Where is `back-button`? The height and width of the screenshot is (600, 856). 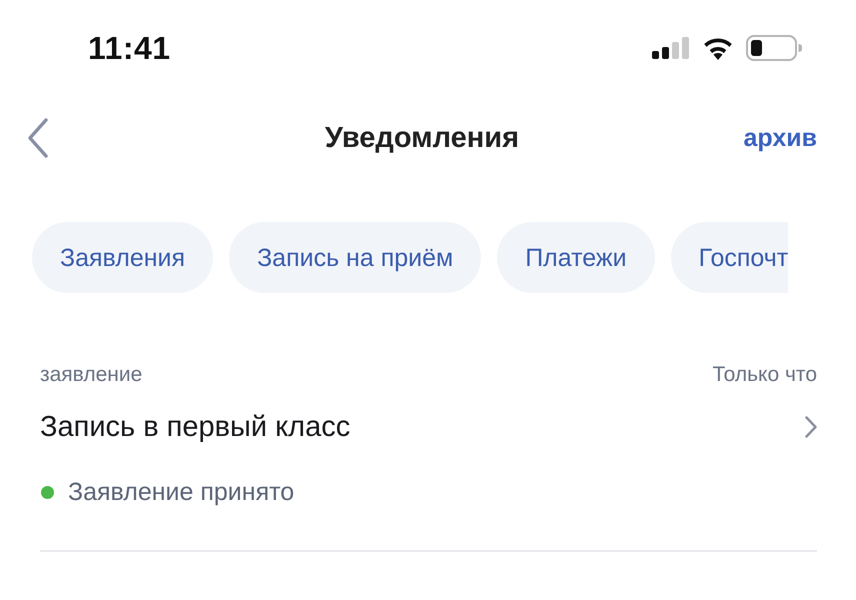
back-button is located at coordinates (38, 138).